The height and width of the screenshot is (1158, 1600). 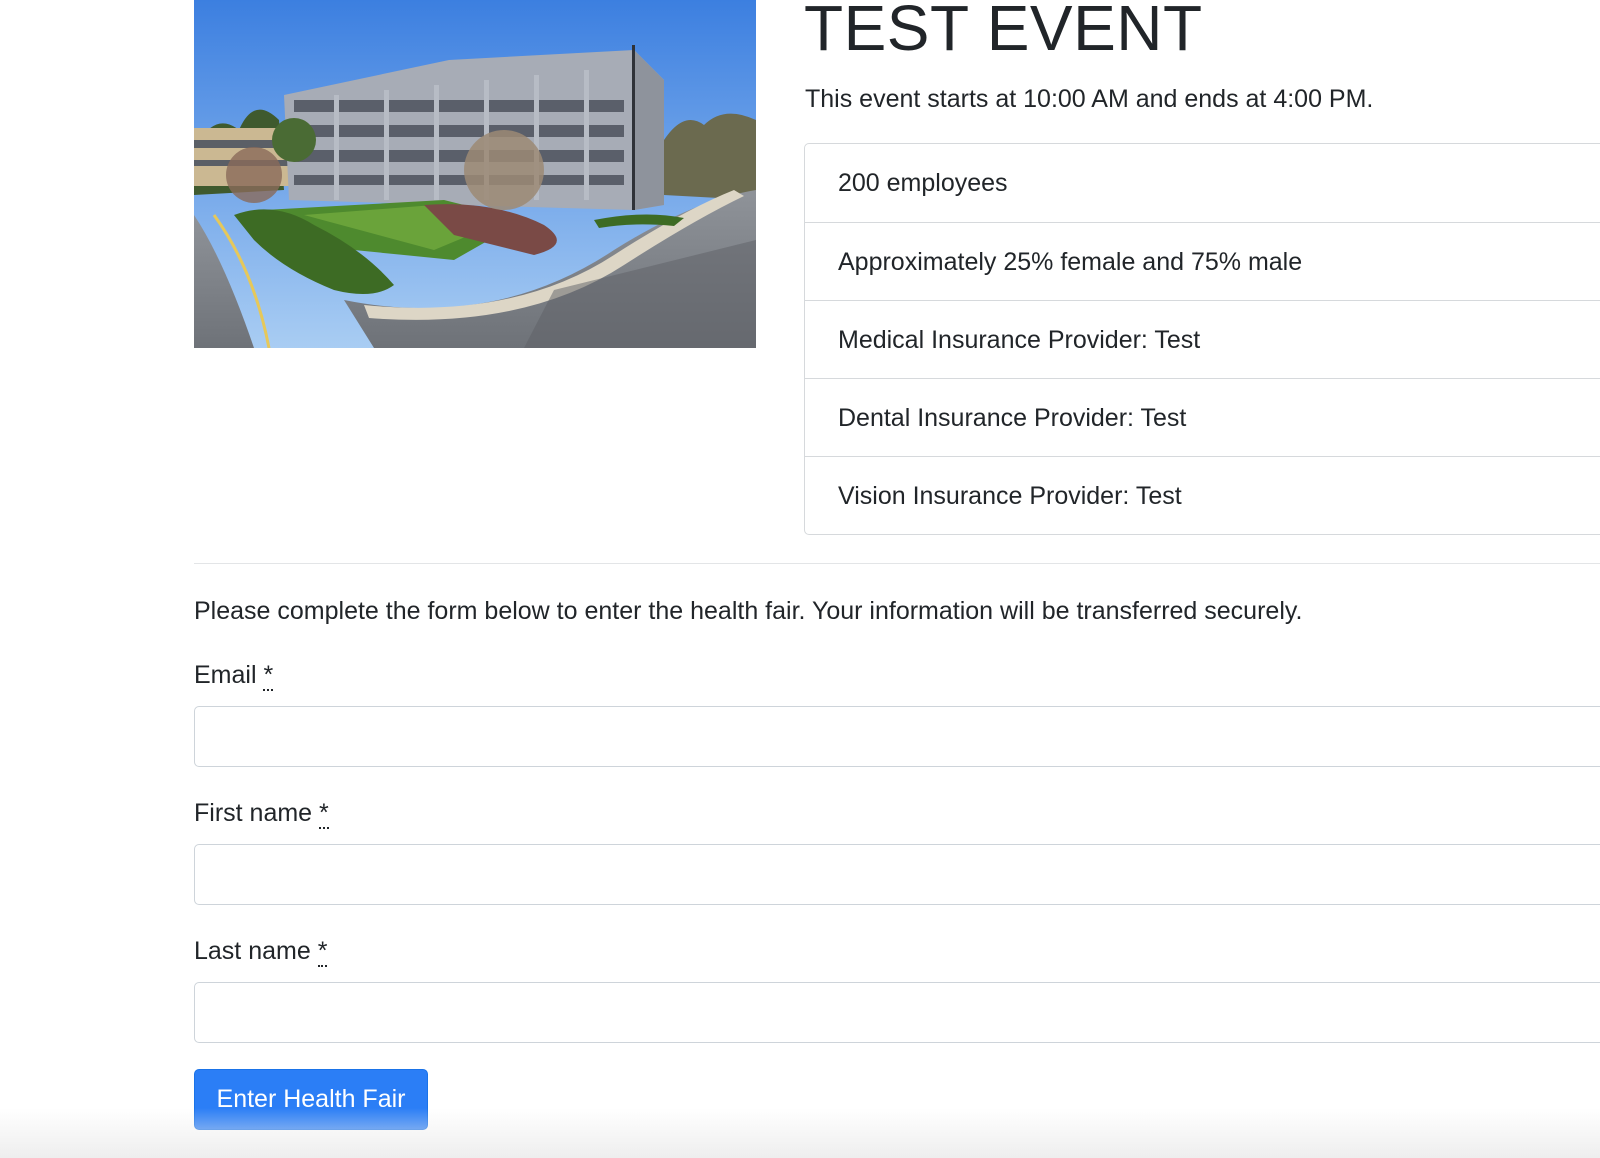 What do you see at coordinates (1202, 417) in the screenshot?
I see `detail-dental-insurance: Dental Insurance Provider: Test` at bounding box center [1202, 417].